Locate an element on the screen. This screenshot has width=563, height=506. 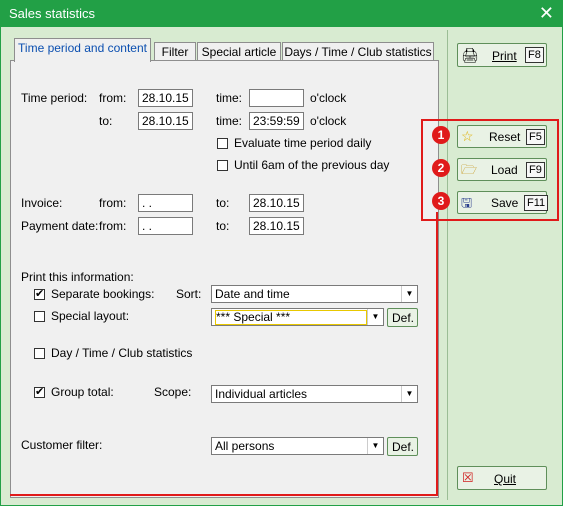
tab-time-period-and-content: Time period and content is located at coordinates (82, 50).